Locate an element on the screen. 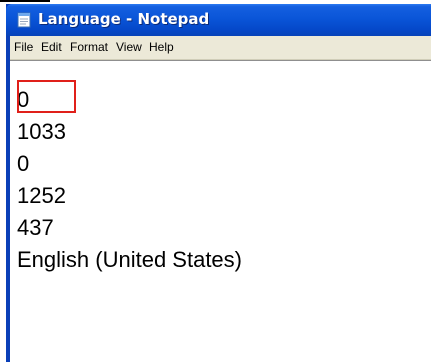 The width and height of the screenshot is (435, 362). text-line: 1033 is located at coordinates (41, 131).